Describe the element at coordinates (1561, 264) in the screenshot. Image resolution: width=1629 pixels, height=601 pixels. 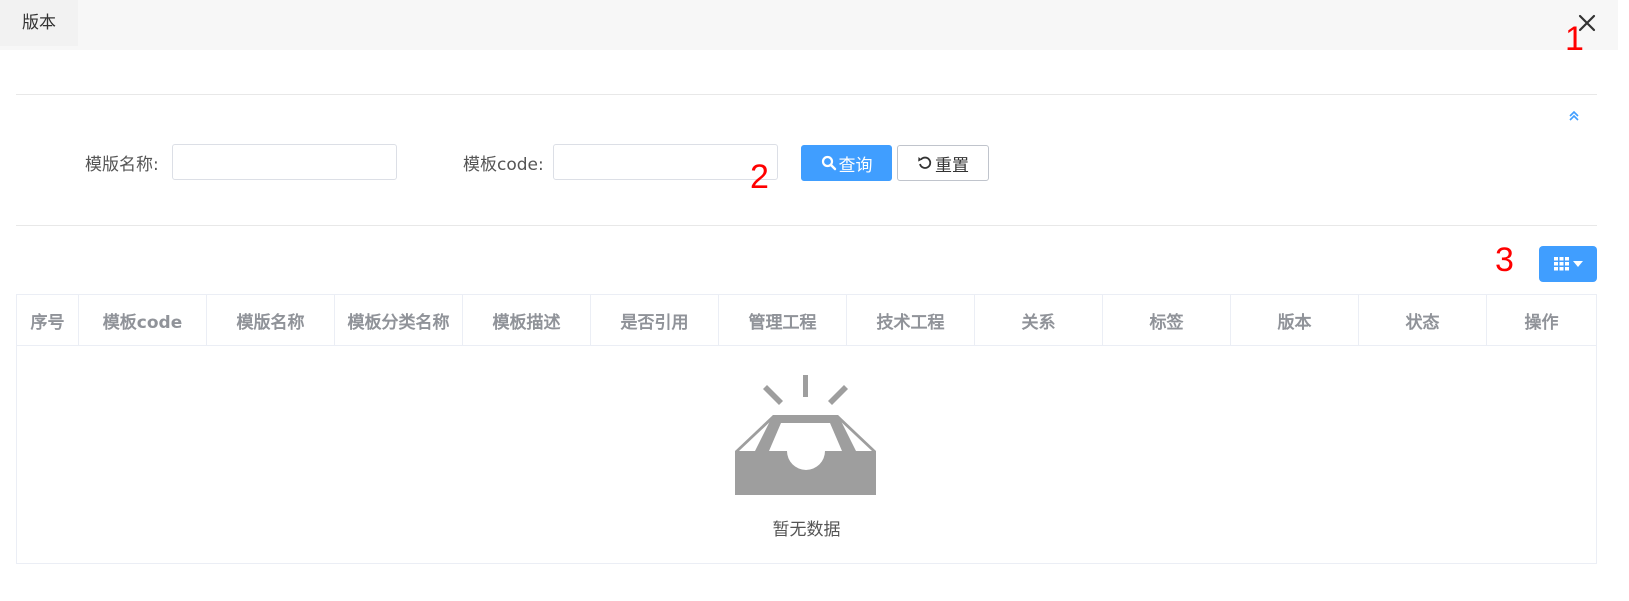
I see `grid-icon` at that location.